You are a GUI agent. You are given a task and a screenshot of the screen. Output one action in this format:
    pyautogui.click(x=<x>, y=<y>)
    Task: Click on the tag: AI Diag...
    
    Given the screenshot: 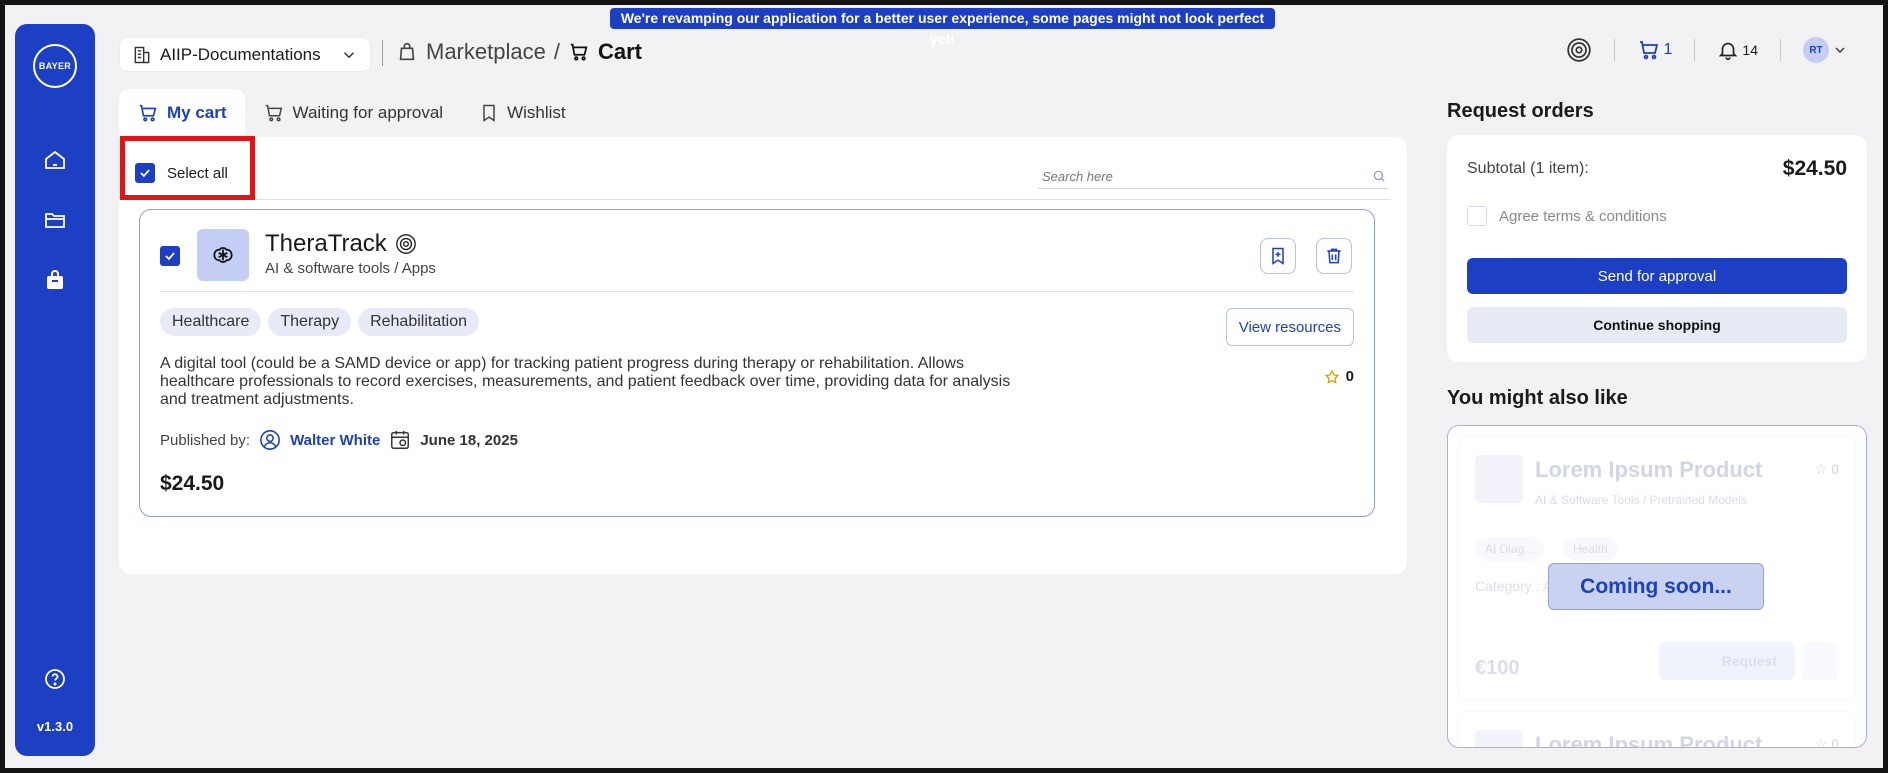 What is the action you would take?
    pyautogui.click(x=1510, y=549)
    